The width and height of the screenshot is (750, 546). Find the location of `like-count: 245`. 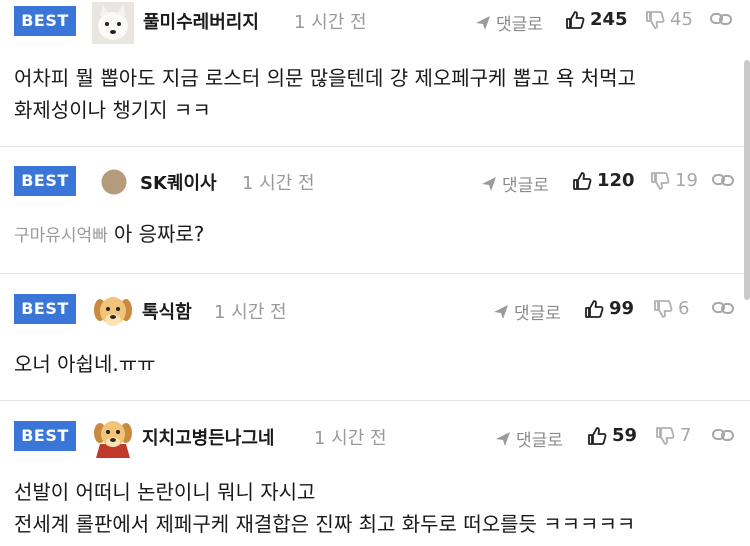

like-count: 245 is located at coordinates (609, 19).